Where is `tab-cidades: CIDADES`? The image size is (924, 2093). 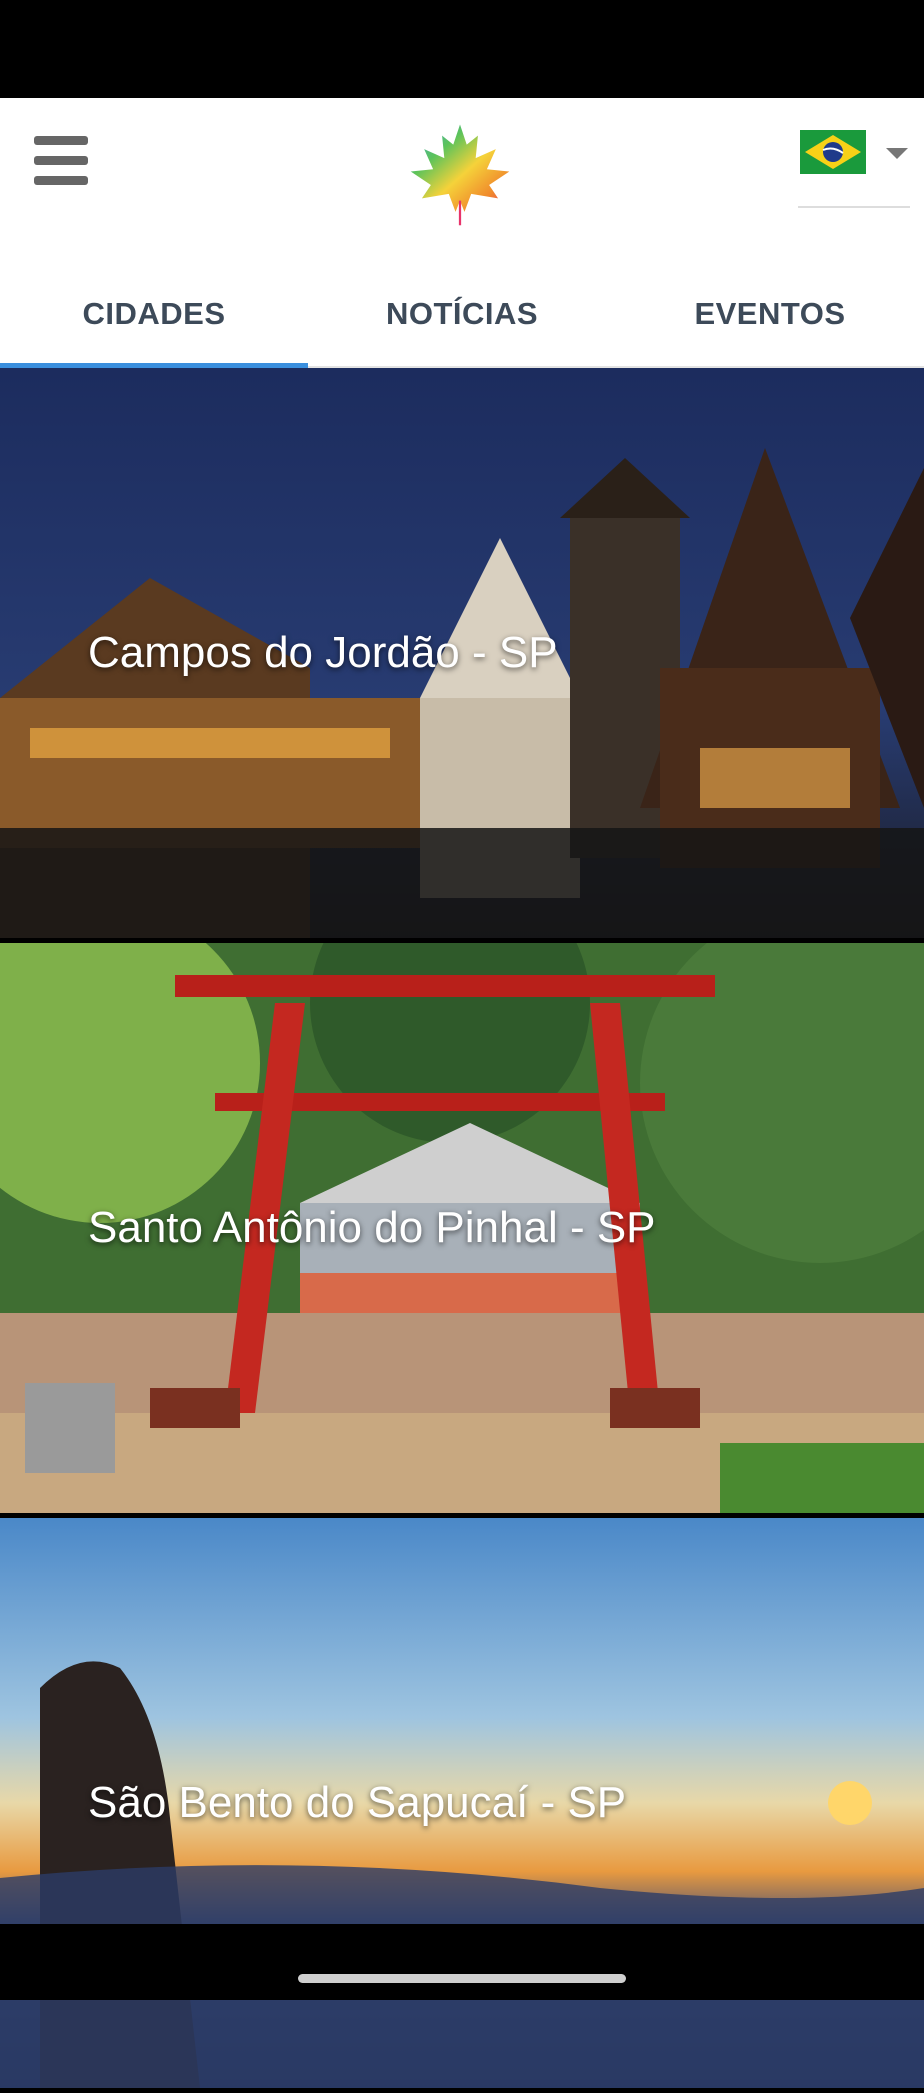 tab-cidades: CIDADES is located at coordinates (154, 315).